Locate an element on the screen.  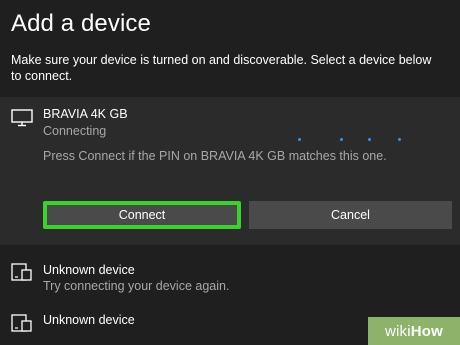
watermark-part1: wiki is located at coordinates (397, 331).